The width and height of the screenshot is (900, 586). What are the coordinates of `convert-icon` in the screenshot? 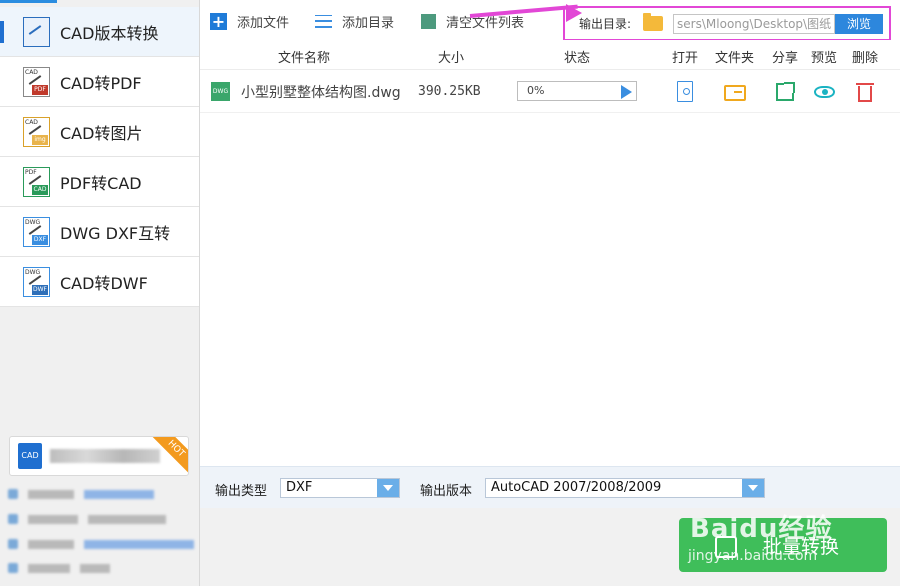 It's located at (726, 547).